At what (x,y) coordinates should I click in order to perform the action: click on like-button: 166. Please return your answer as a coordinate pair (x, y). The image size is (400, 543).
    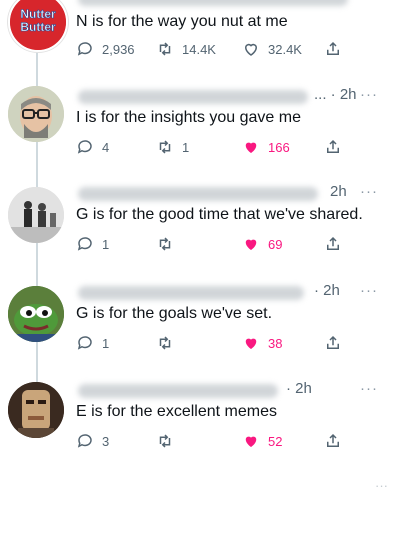
    Looking at the image, I should click on (266, 147).